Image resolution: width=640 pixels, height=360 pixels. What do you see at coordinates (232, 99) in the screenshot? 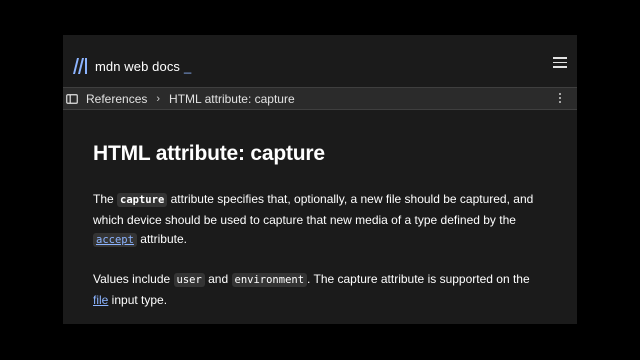
I see `breadcrumb-item-current: HTML attribute: capture` at bounding box center [232, 99].